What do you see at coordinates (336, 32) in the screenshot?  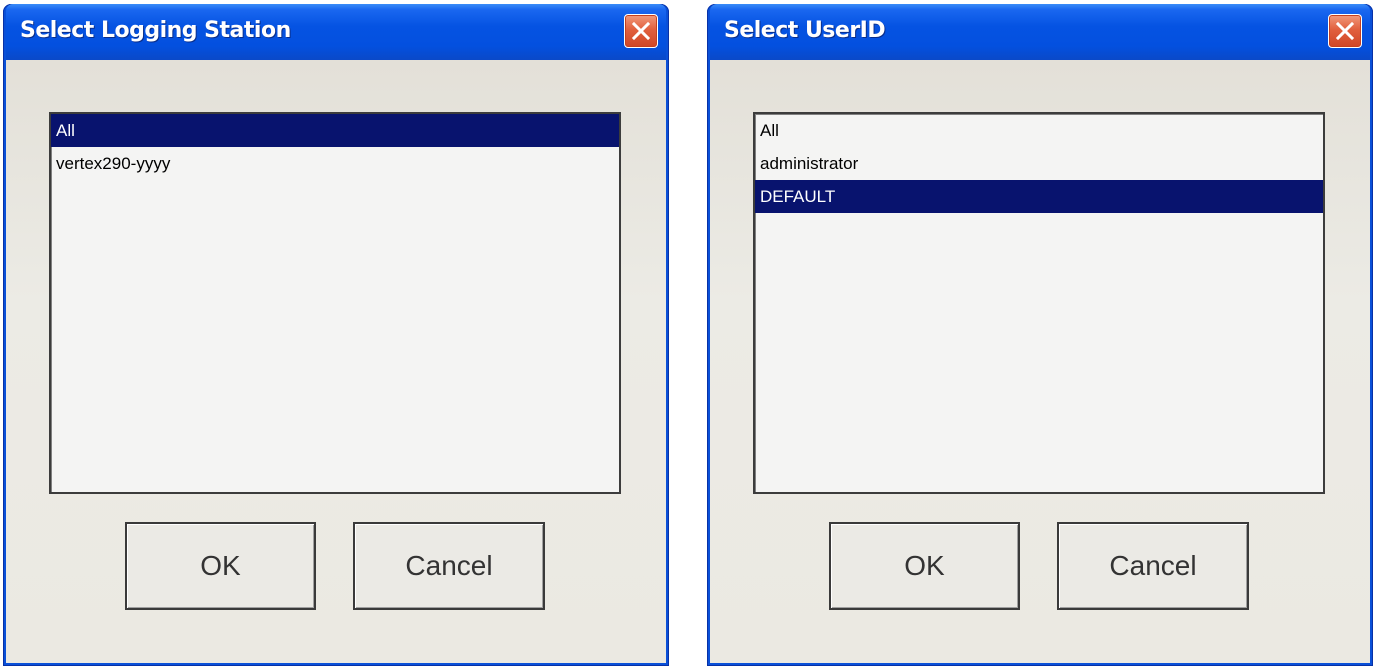 I see `title-bar: Select Logging Station` at bounding box center [336, 32].